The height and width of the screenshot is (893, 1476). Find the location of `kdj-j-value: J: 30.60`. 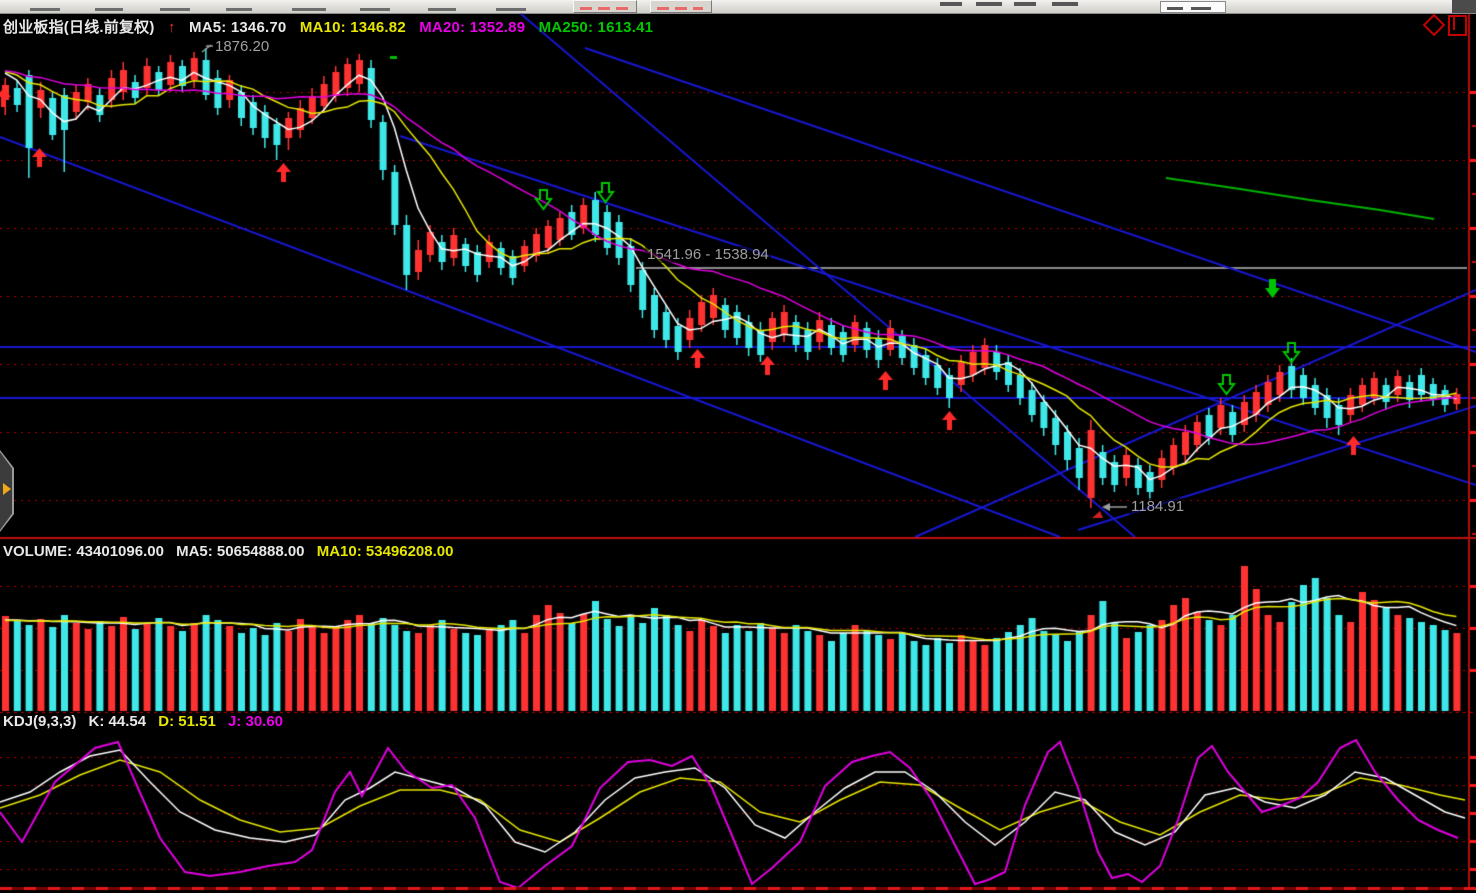

kdj-j-value: J: 30.60 is located at coordinates (255, 721).